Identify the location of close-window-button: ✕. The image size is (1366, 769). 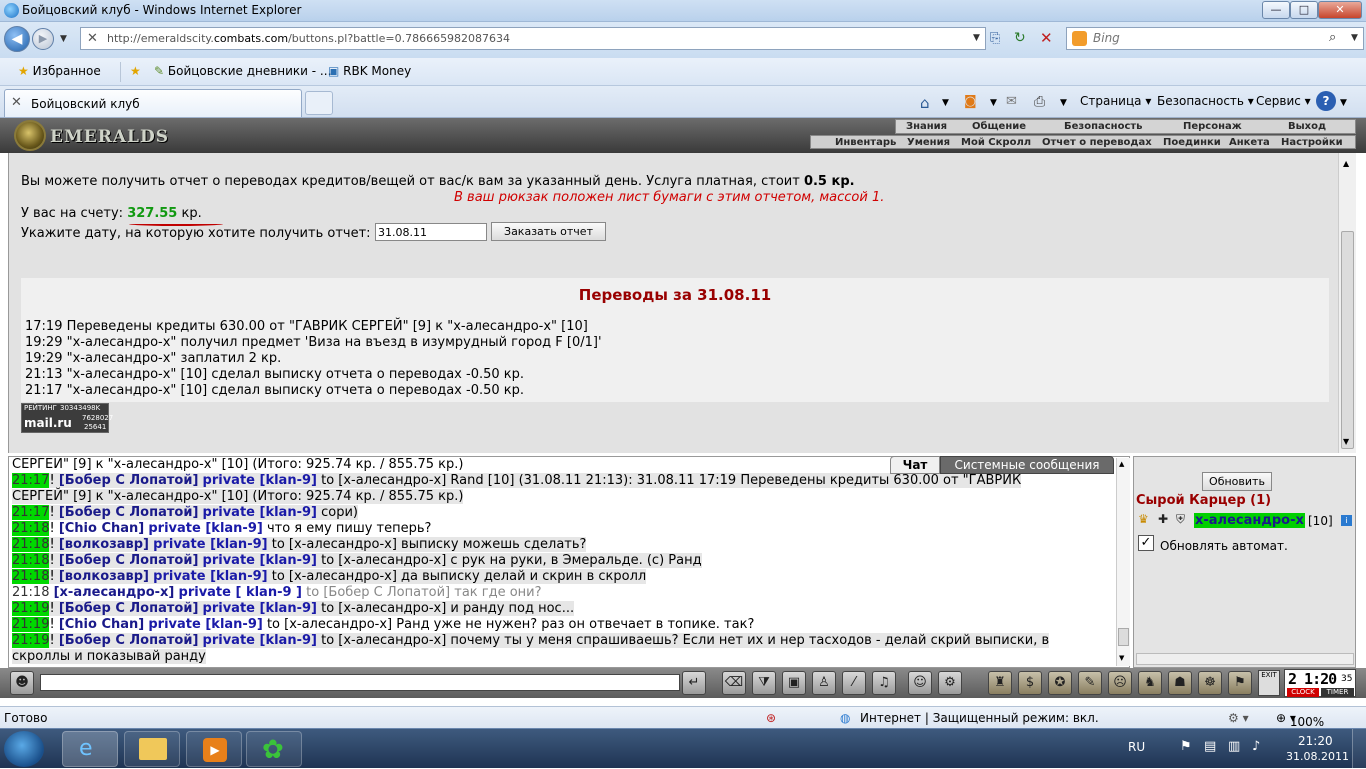
(1340, 10).